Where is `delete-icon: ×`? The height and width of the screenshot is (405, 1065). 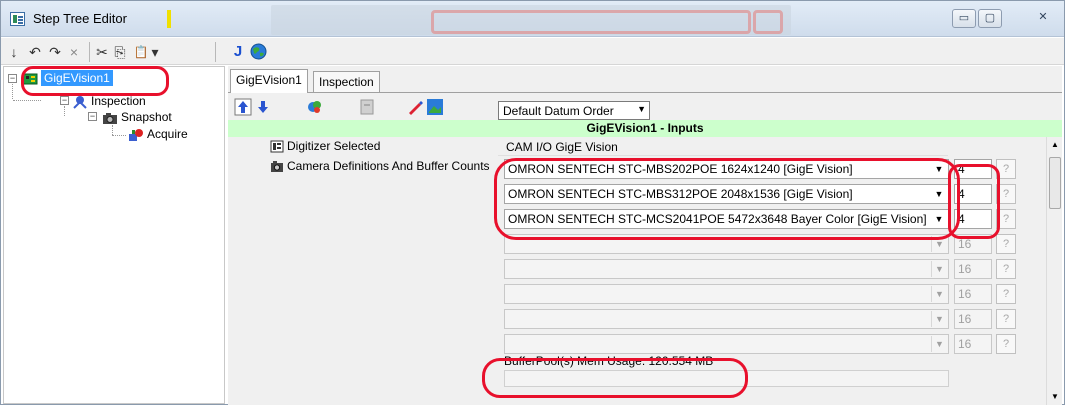 delete-icon: × is located at coordinates (74, 52).